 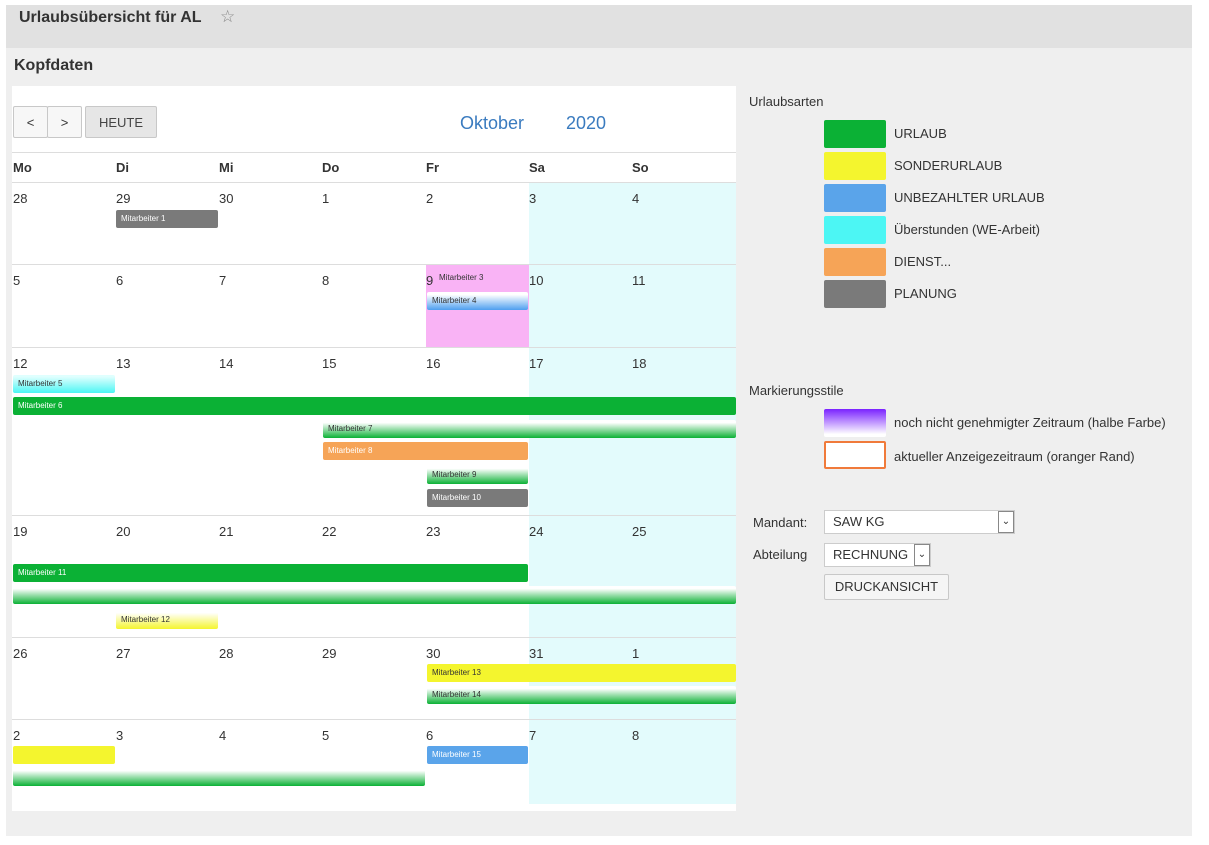 I want to click on day-number: 25, so click(x=639, y=531).